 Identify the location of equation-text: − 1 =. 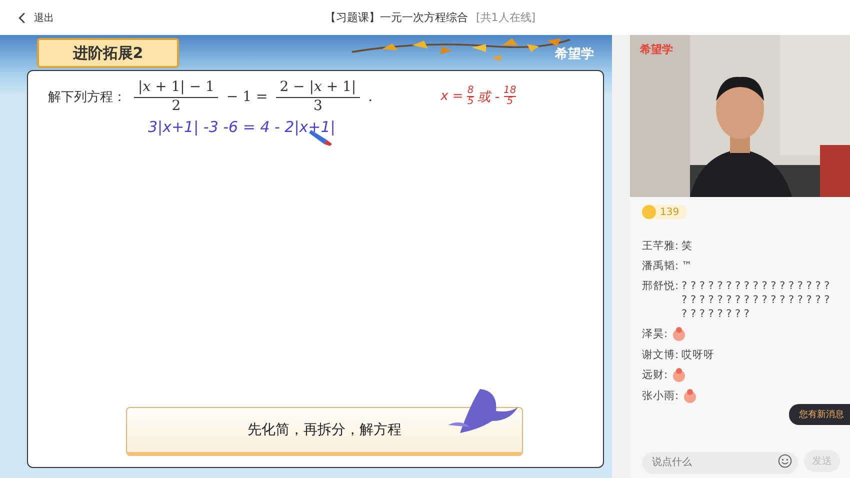
(247, 96).